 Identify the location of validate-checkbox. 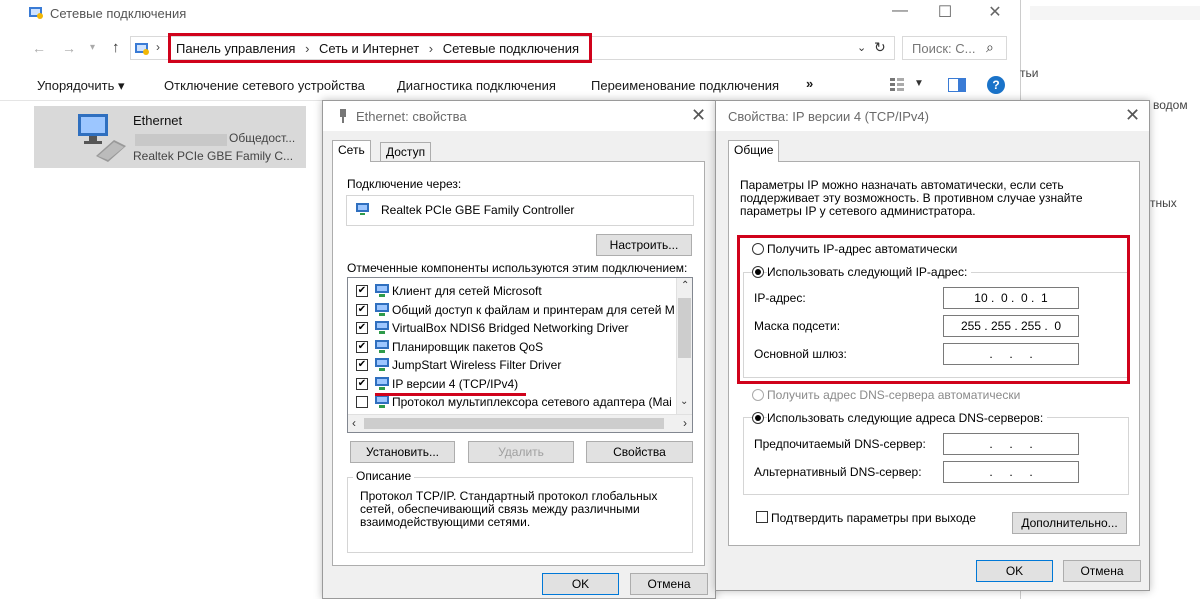
(762, 517).